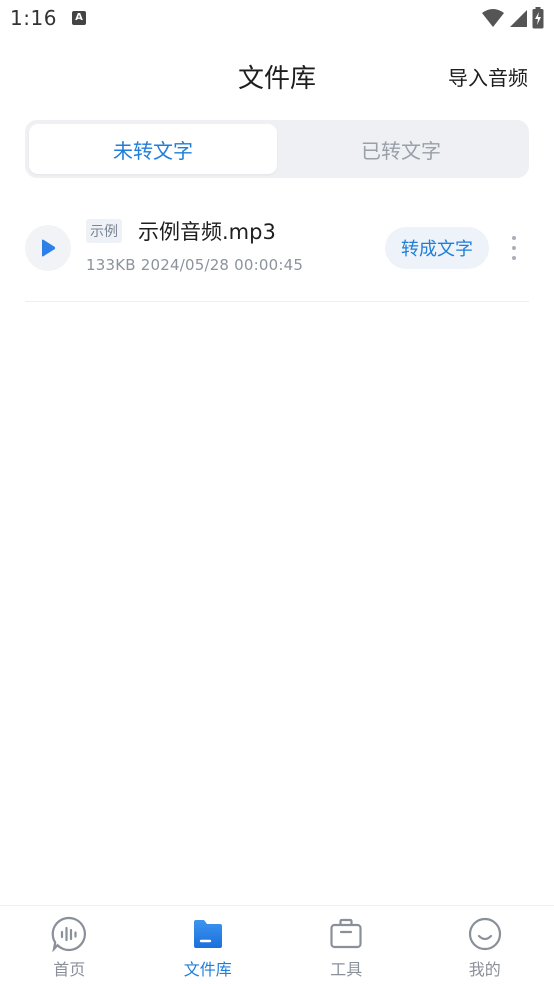 This screenshot has height=984, width=554. Describe the element at coordinates (104, 231) in the screenshot. I see `sample-tag: 示例` at that location.